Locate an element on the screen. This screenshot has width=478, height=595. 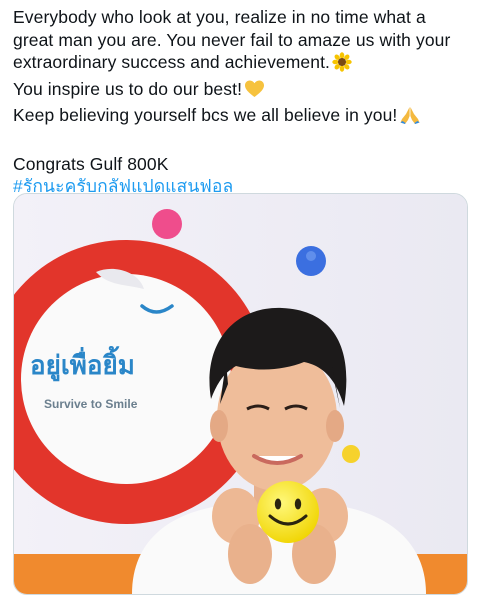
folded-hands-emoji is located at coordinates (410, 118).